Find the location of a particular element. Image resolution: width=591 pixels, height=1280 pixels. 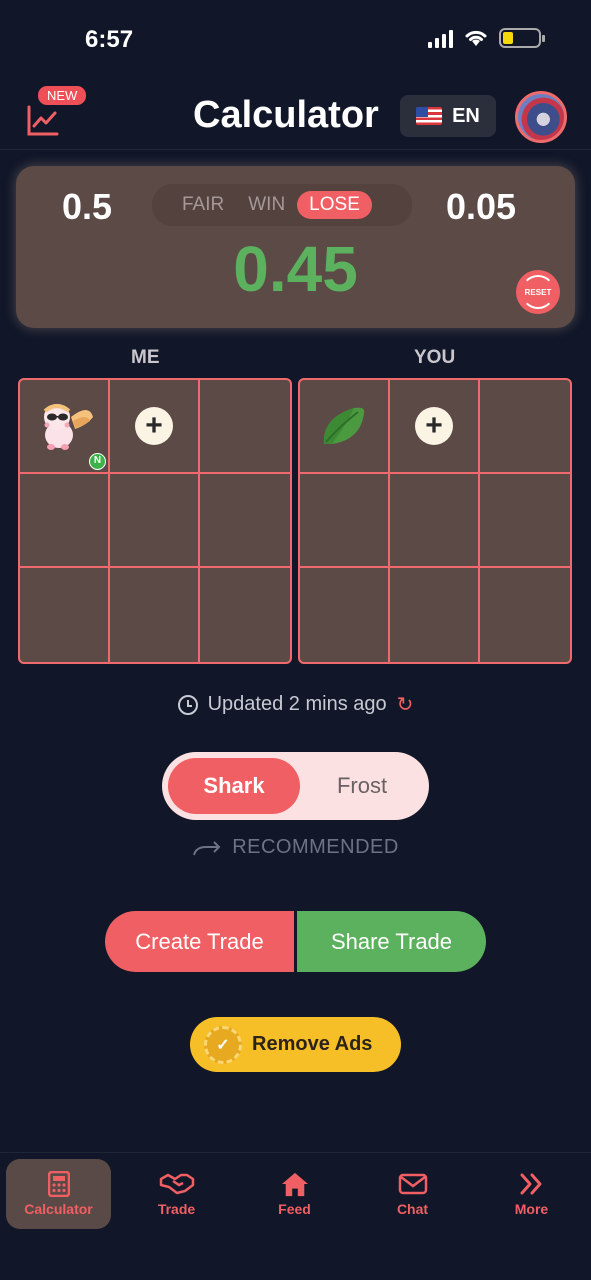

reset-label: RESET is located at coordinates (538, 292).